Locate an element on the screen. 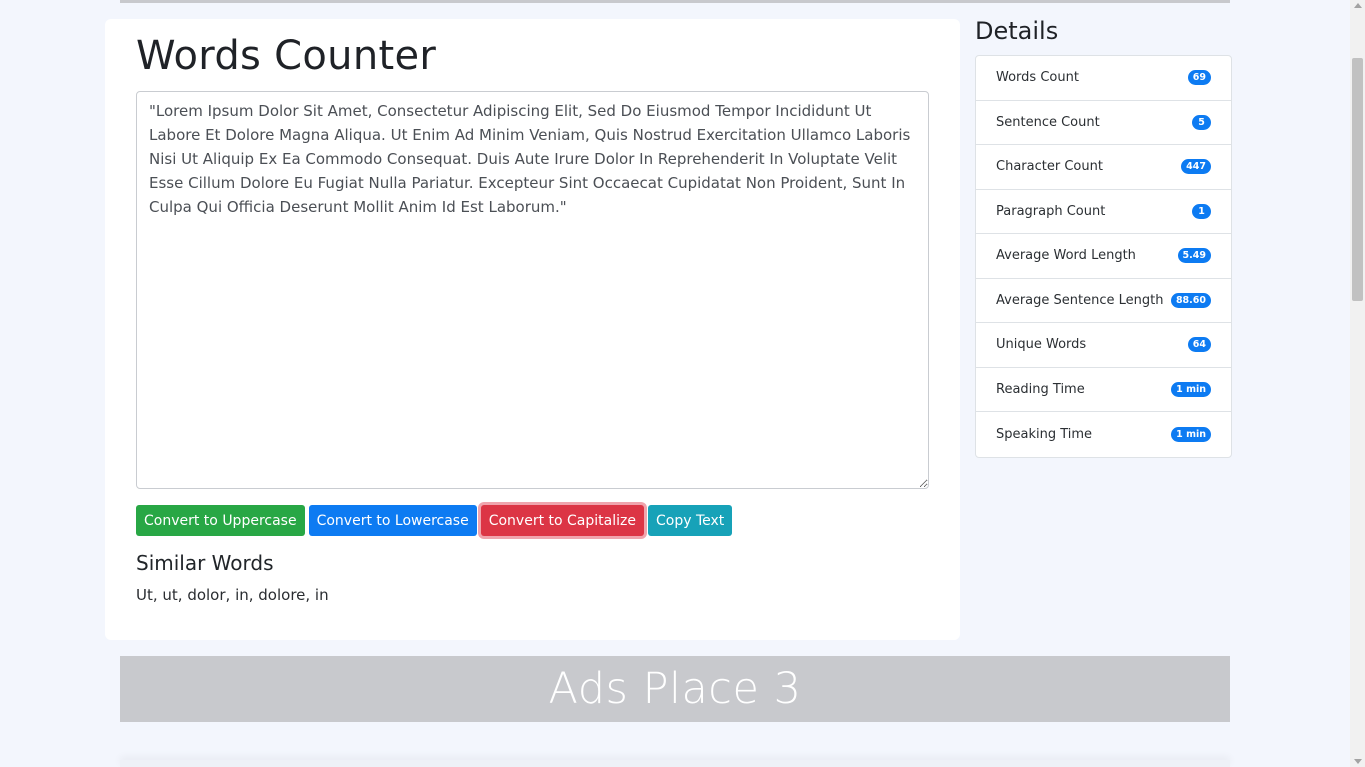  detail-label: Speaking Time is located at coordinates (1044, 434).